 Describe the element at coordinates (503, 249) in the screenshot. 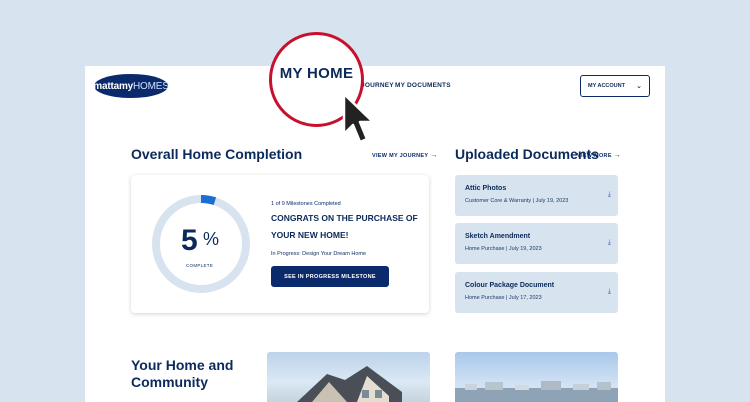

I see `document-meta: Home Purchase | July 19, 2023` at that location.